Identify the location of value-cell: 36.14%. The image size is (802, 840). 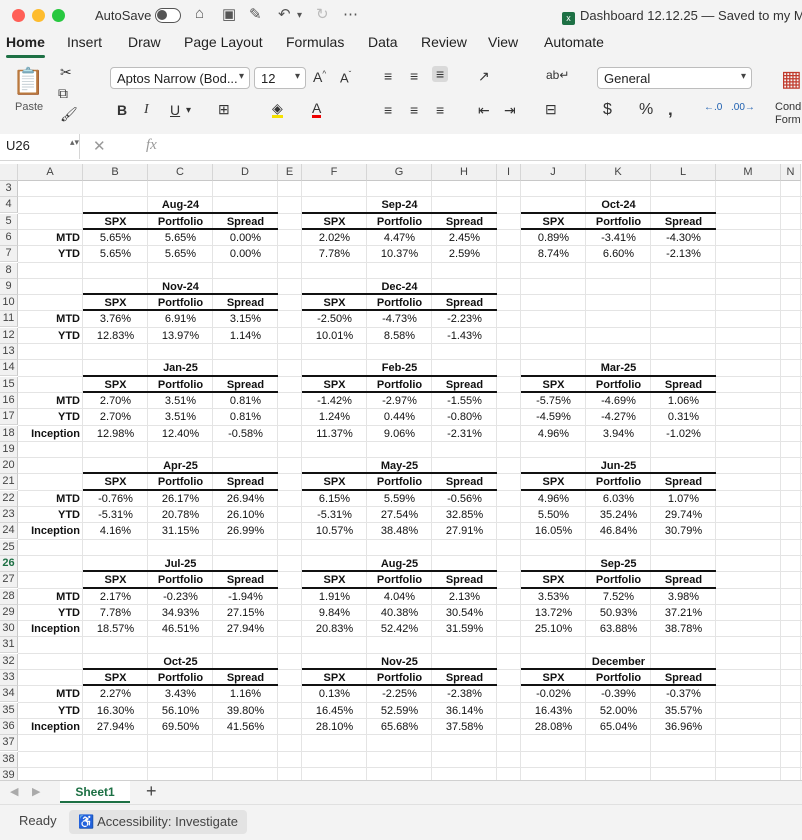
(464, 711).